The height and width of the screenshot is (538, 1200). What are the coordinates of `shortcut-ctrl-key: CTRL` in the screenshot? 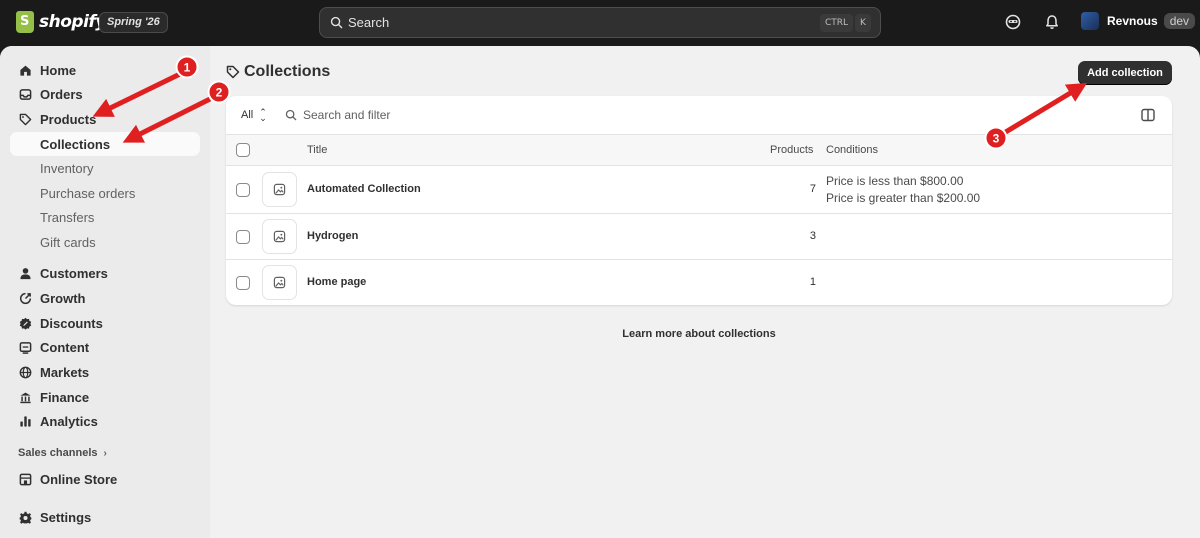 It's located at (837, 23).